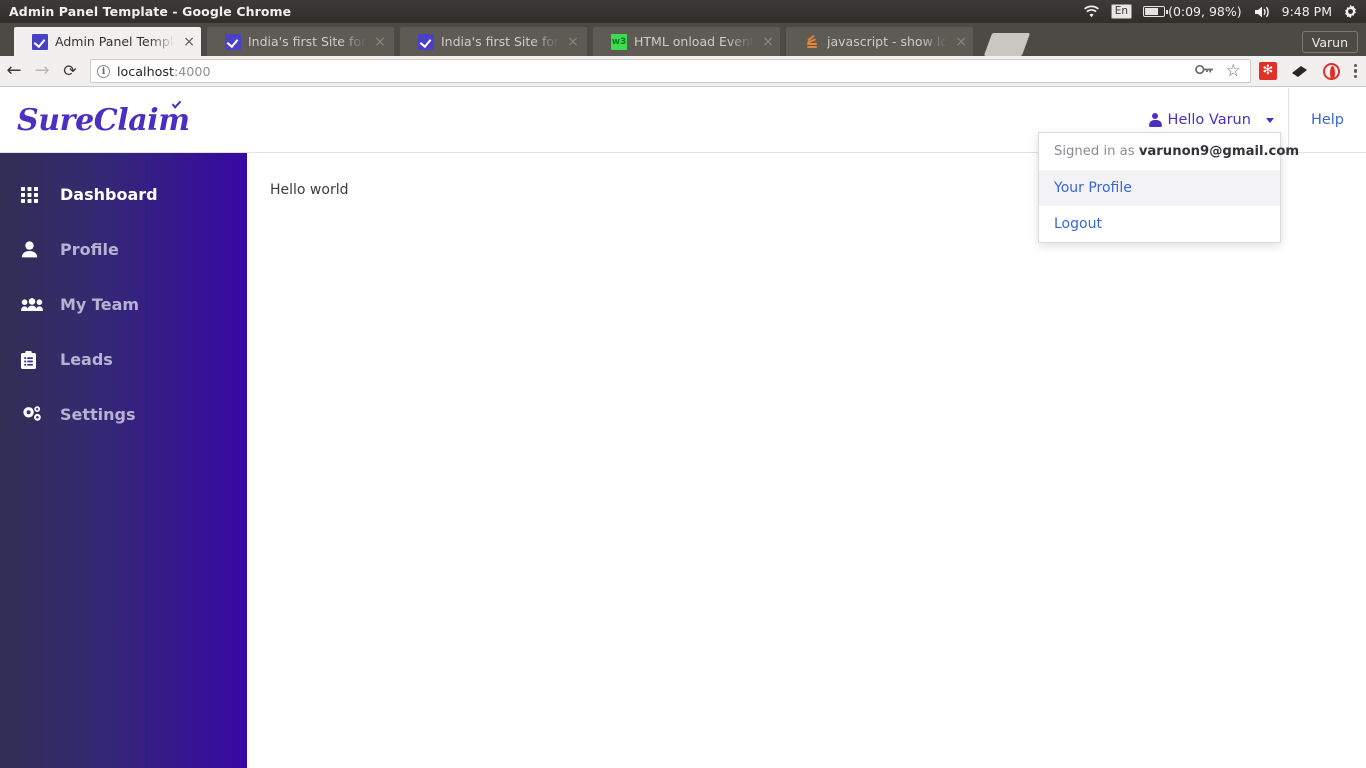 This screenshot has width=1366, height=768. What do you see at coordinates (1267, 71) in the screenshot?
I see `red-square-extension-icon` at bounding box center [1267, 71].